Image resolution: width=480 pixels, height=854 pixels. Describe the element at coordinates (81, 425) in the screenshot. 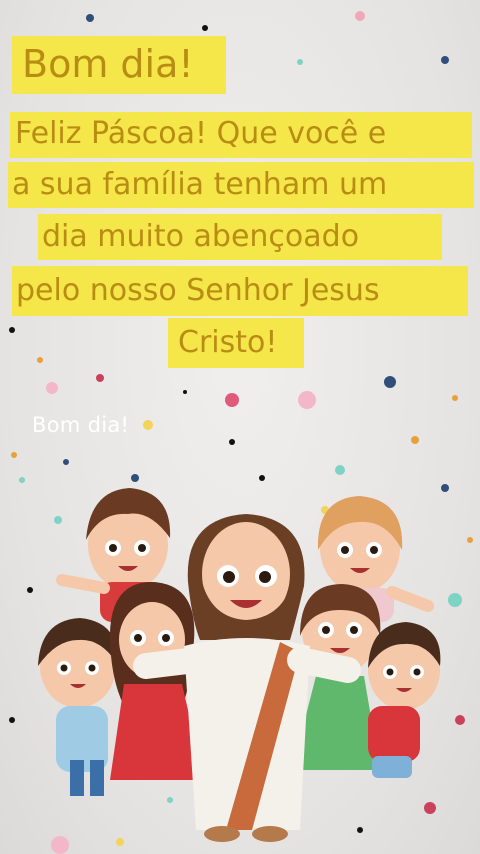

I see `watermark-text: Bom dia!` at that location.